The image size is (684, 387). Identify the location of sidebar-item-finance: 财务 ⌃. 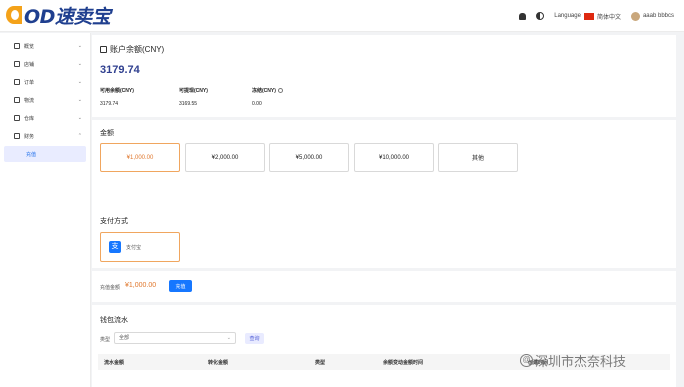
(45, 136).